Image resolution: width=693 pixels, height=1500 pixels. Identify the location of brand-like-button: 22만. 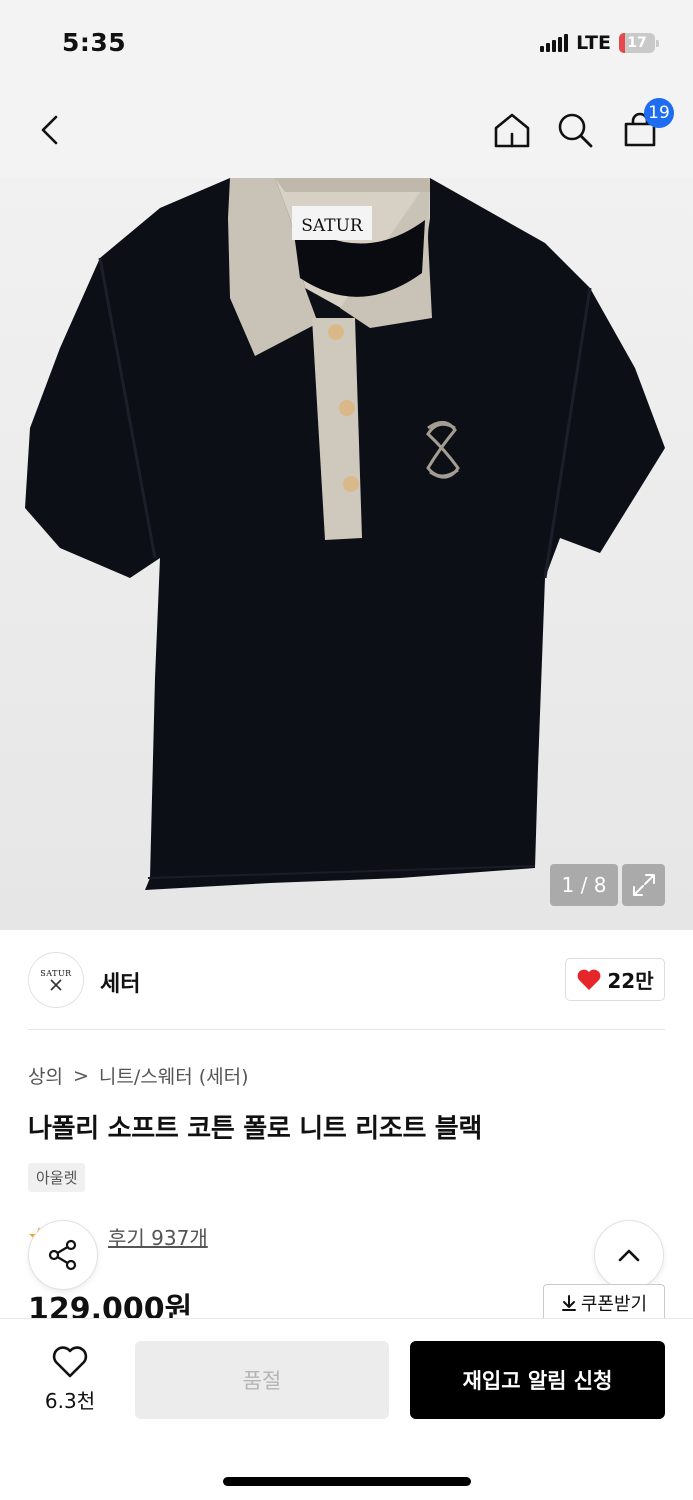
(615, 979).